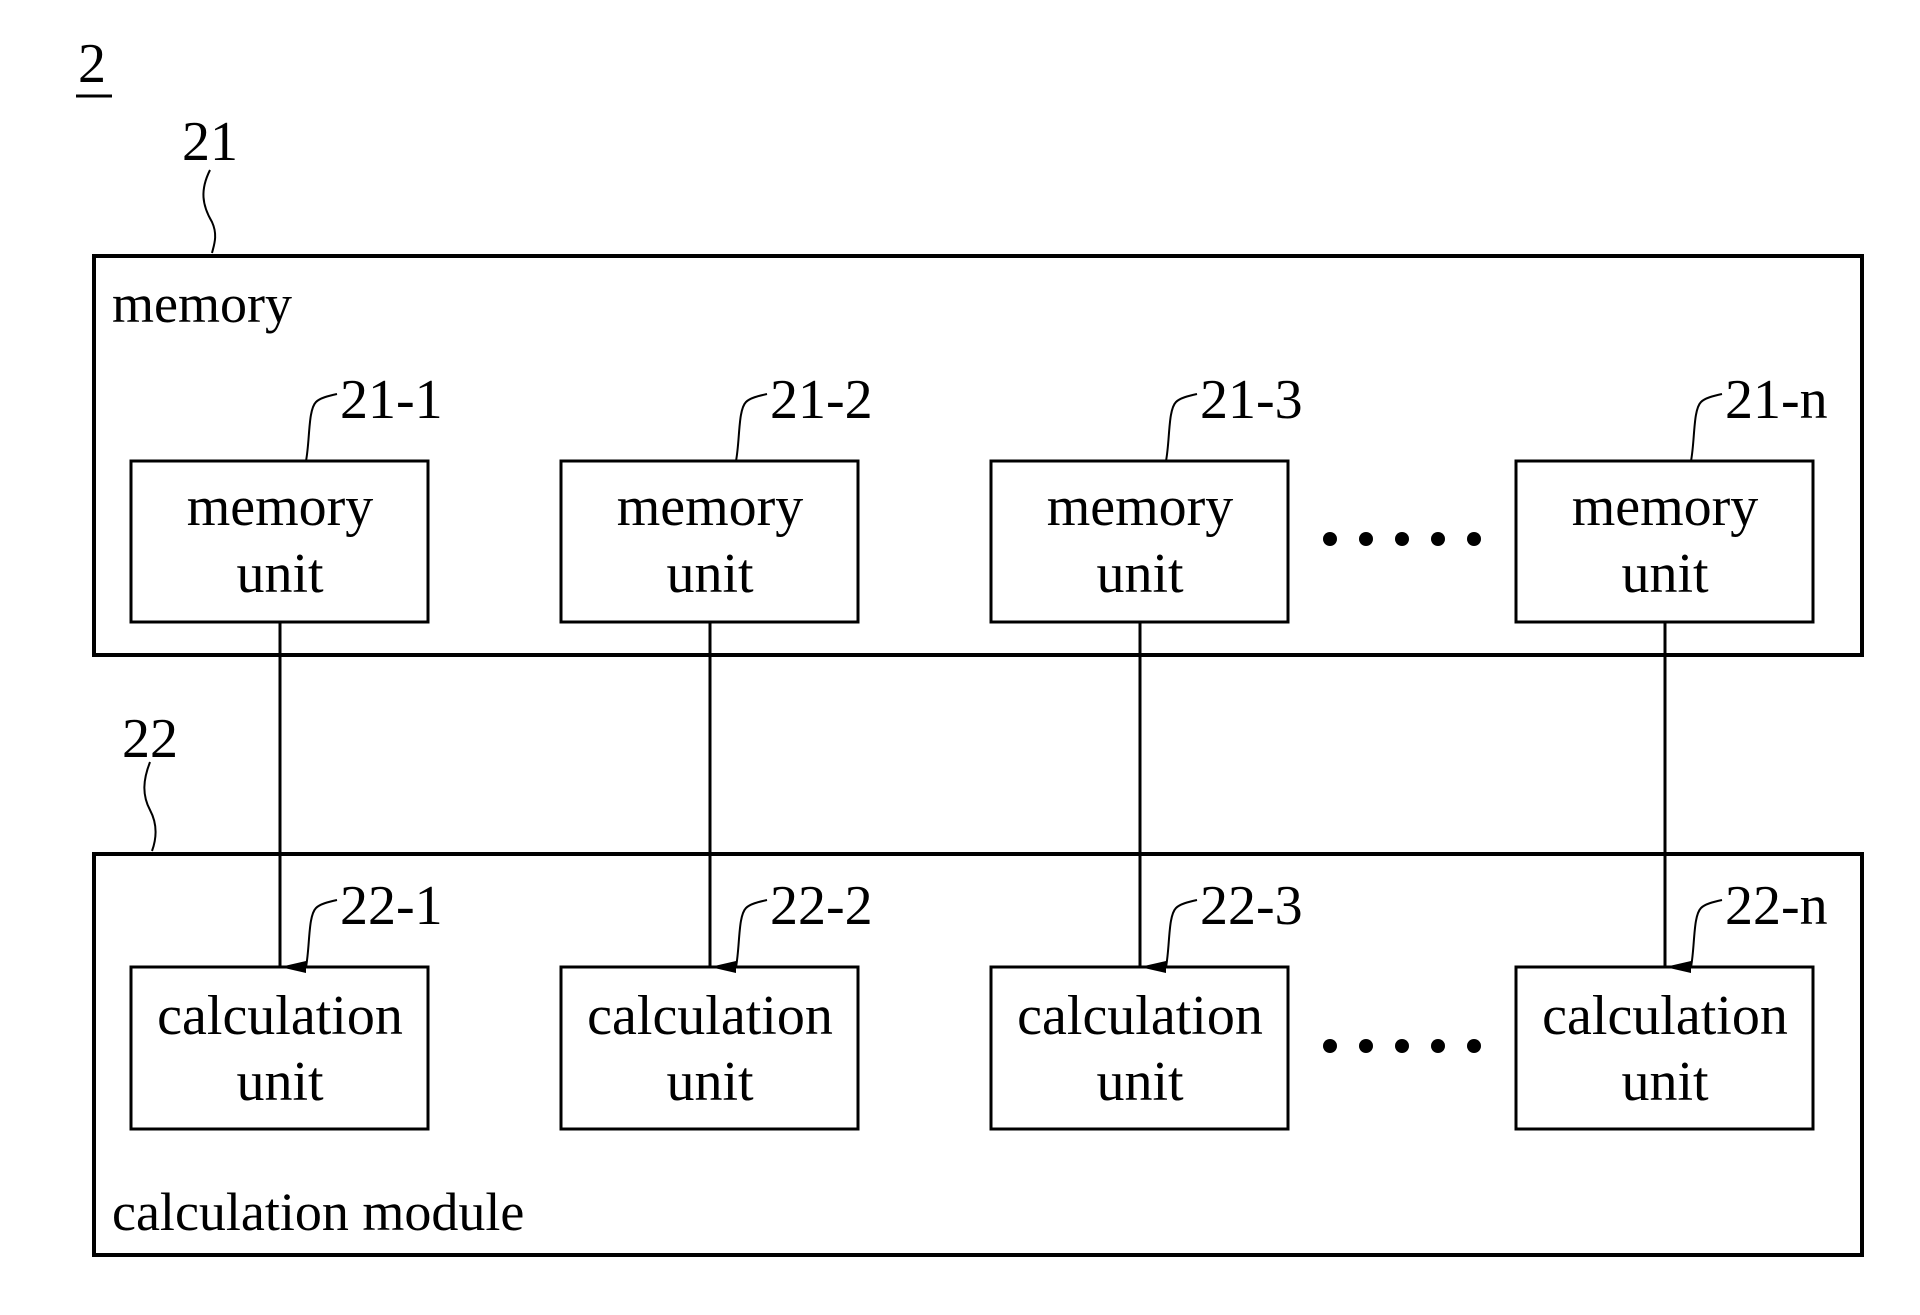  Describe the element at coordinates (1665, 574) in the screenshot. I see `memory-unit-n-line2: unit` at that location.